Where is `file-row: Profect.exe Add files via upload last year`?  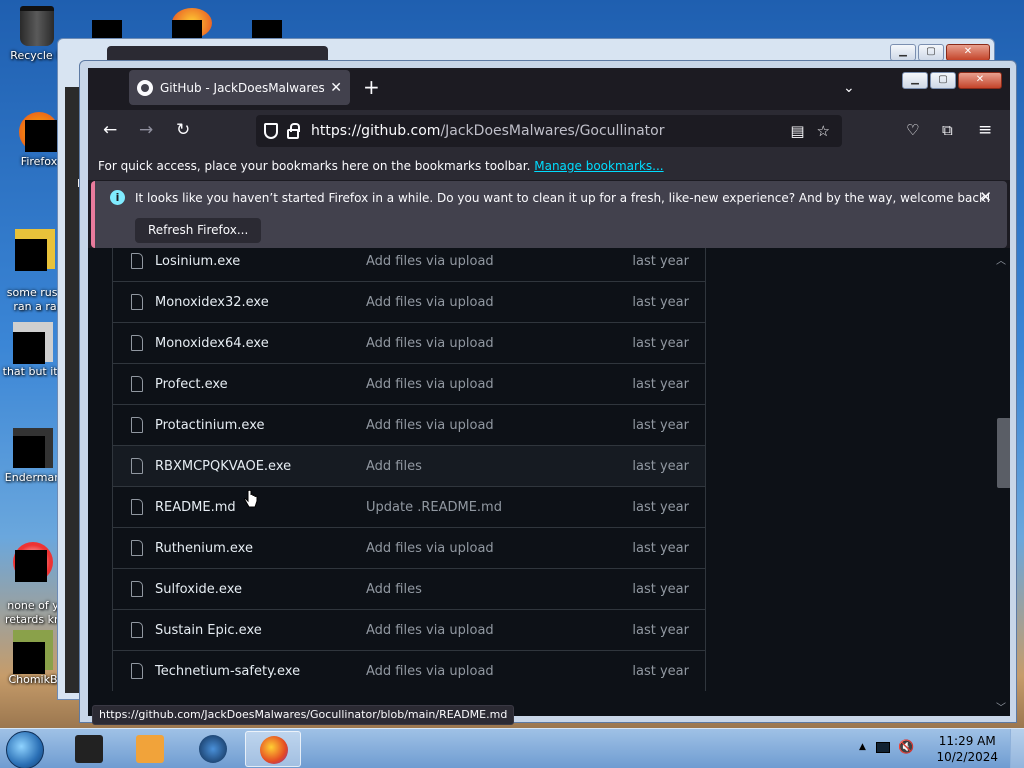
file-row: Profect.exe Add files via upload last year is located at coordinates (409, 383).